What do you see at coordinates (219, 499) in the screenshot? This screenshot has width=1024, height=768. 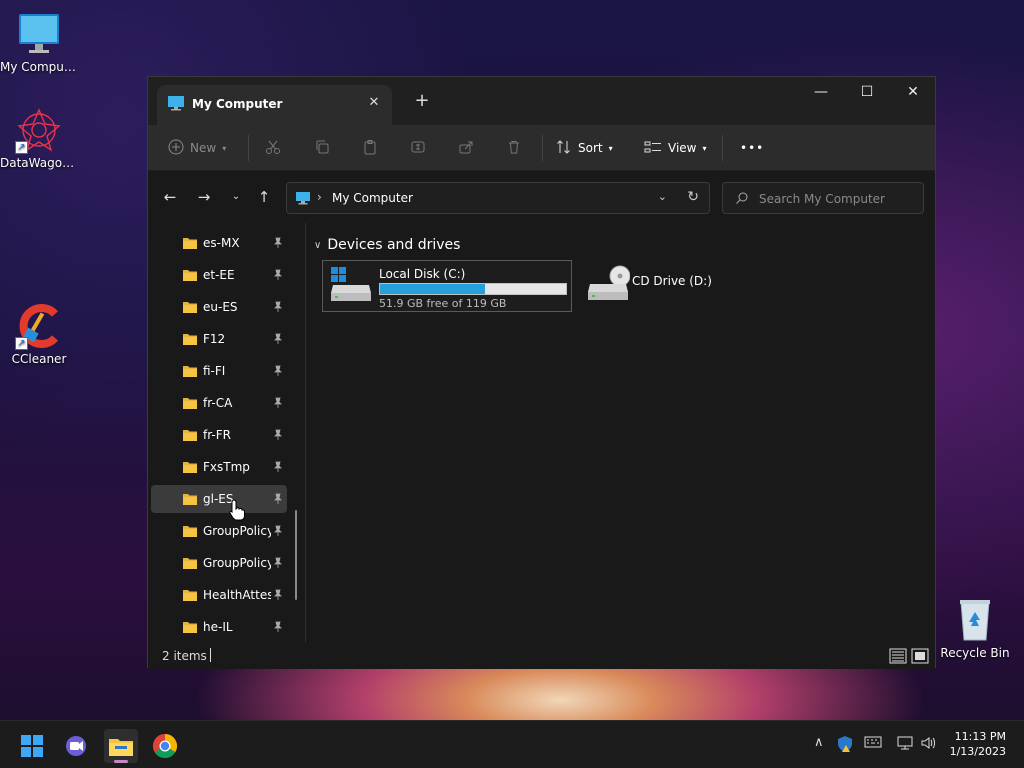 I see `sidebar-item: gl-ES` at bounding box center [219, 499].